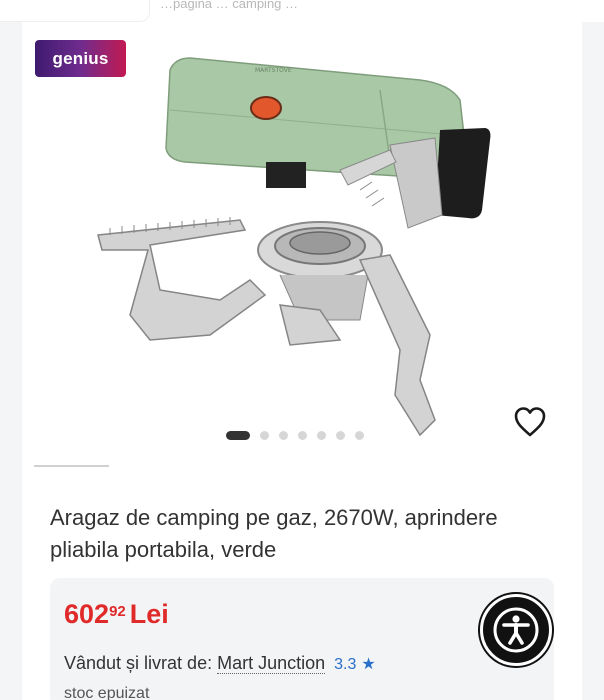 The image size is (604, 700). What do you see at coordinates (238, 435) in the screenshot?
I see `pagination-dot-active` at bounding box center [238, 435].